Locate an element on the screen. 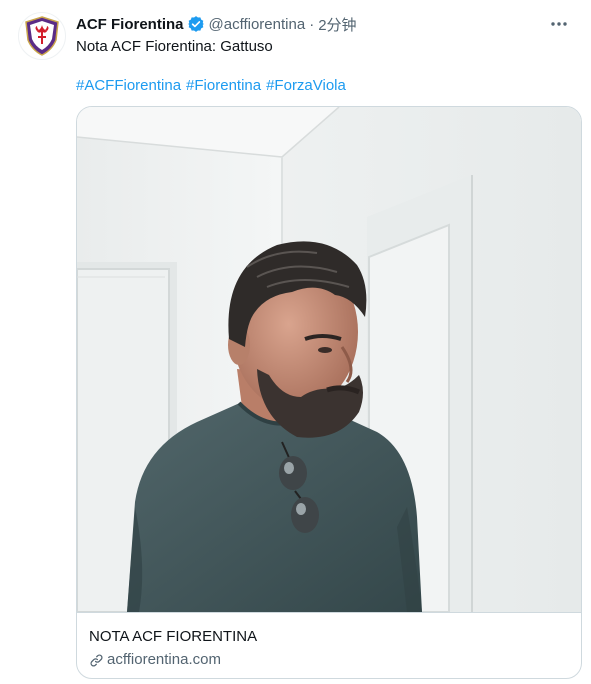 The height and width of the screenshot is (684, 591). card-title: NOTA ACF FIORENTINA is located at coordinates (173, 636).